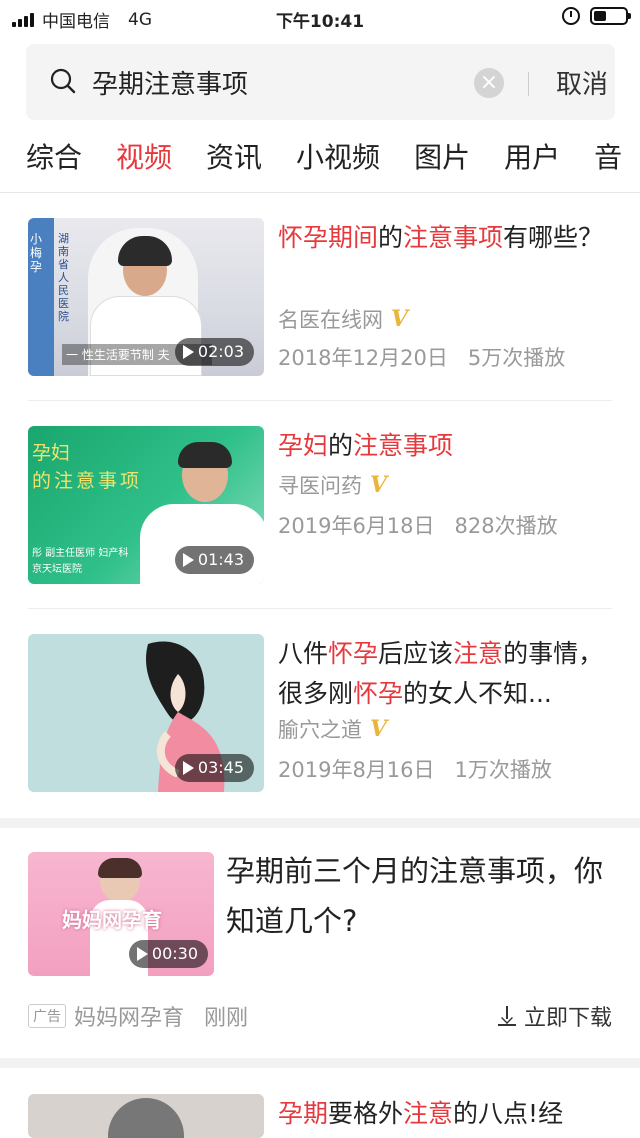  Describe the element at coordinates (146, 297) in the screenshot. I see `video-thumbnail-1: 小梅孕 湖南省人民医院 一 性生活要节制 夫 02:03` at that location.